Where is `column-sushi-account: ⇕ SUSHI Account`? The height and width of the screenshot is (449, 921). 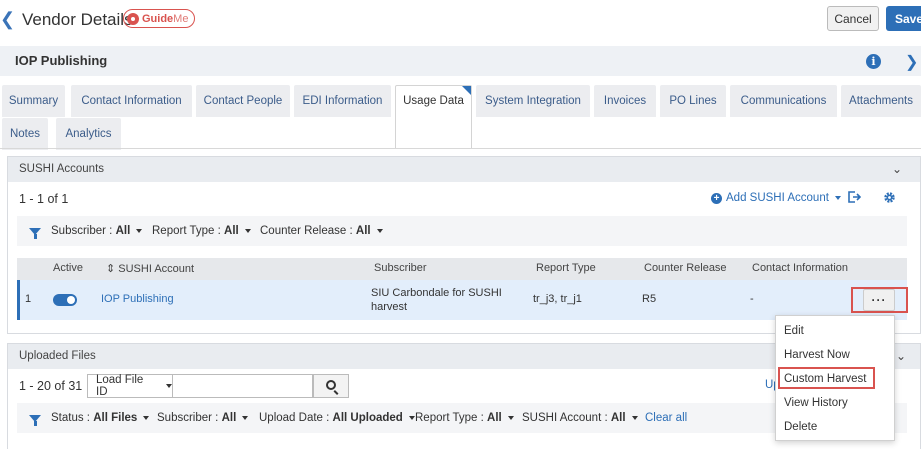 column-sushi-account: ⇕ SUSHI Account is located at coordinates (150, 268).